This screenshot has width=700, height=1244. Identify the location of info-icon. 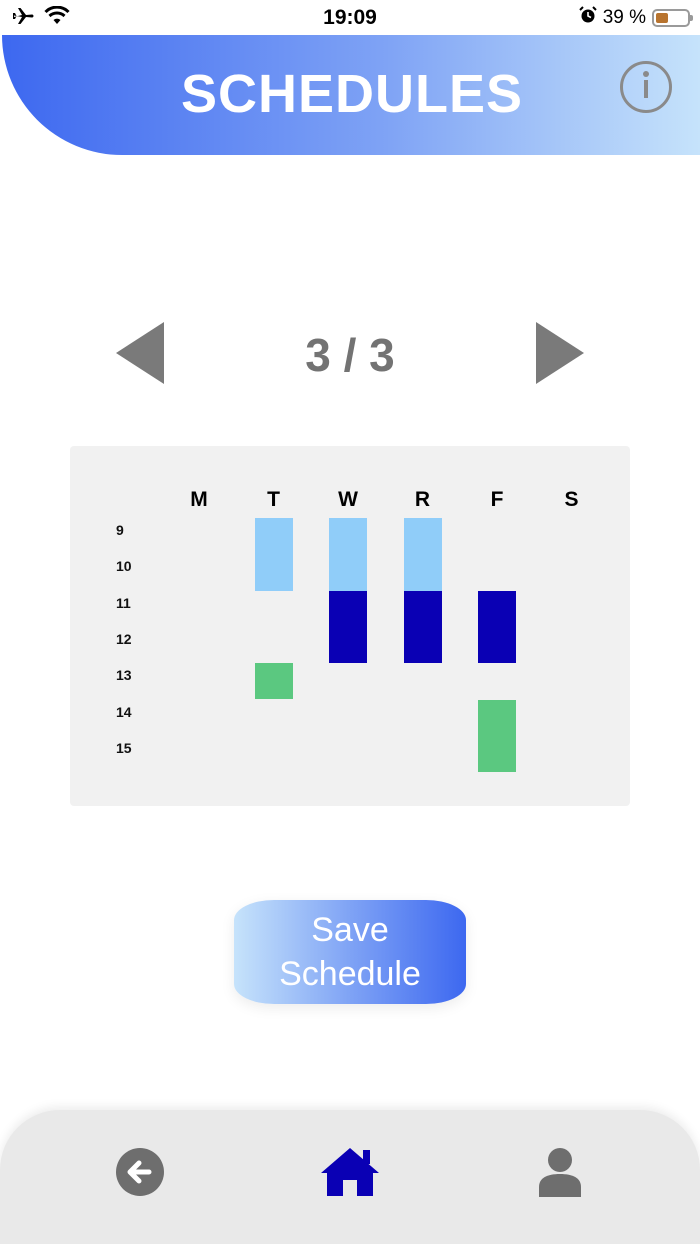
(646, 87).